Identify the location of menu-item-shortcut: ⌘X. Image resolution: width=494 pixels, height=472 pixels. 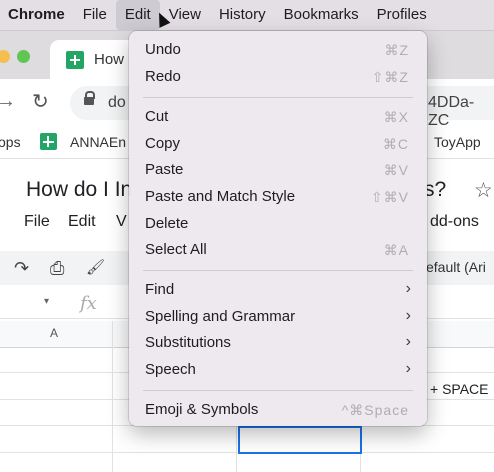
(396, 117).